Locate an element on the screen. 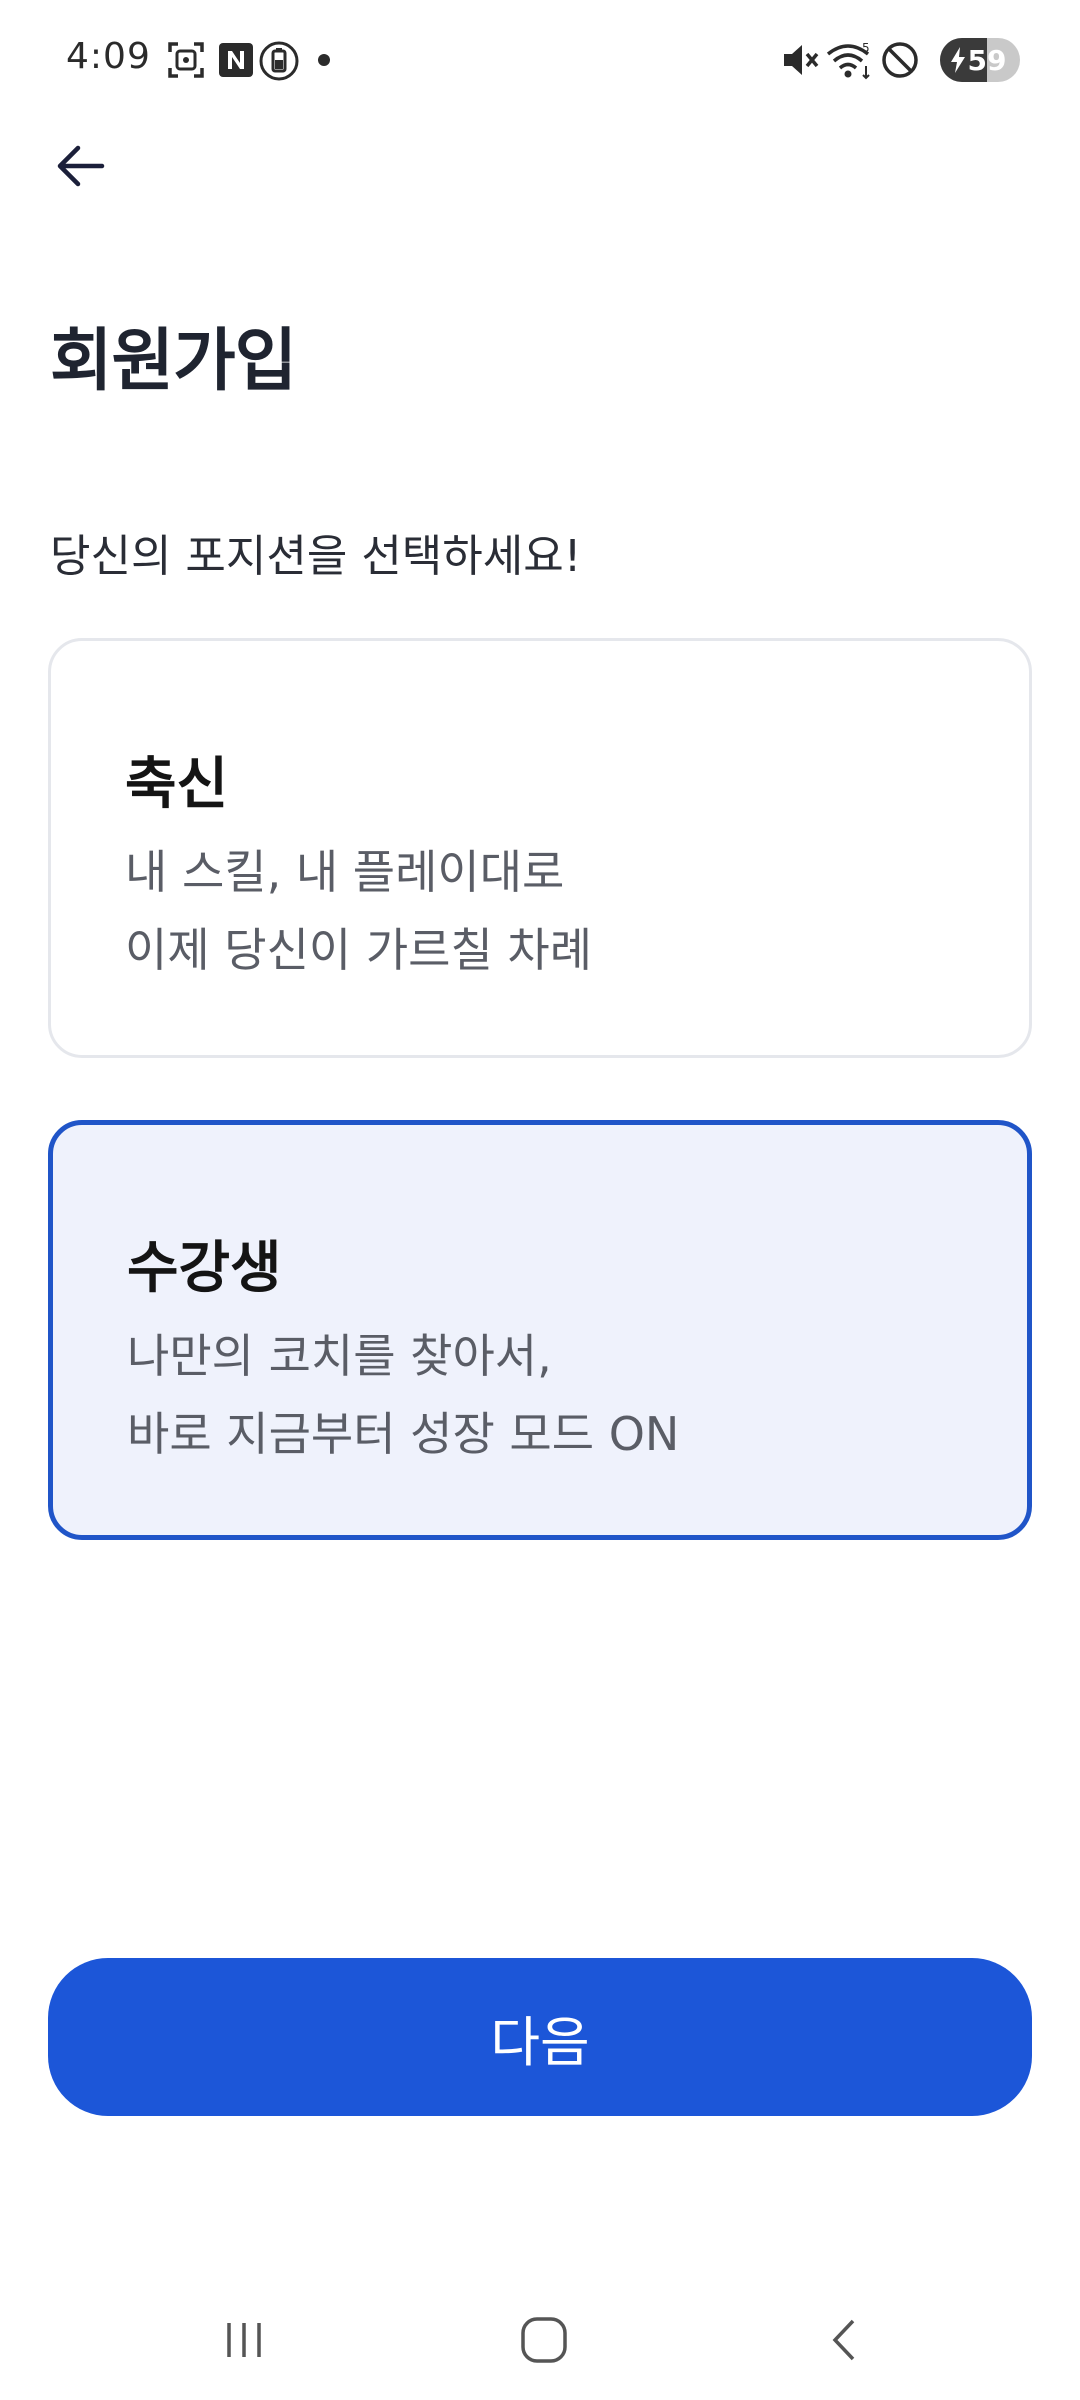 The height and width of the screenshot is (2400, 1080). home-icon is located at coordinates (544, 2340).